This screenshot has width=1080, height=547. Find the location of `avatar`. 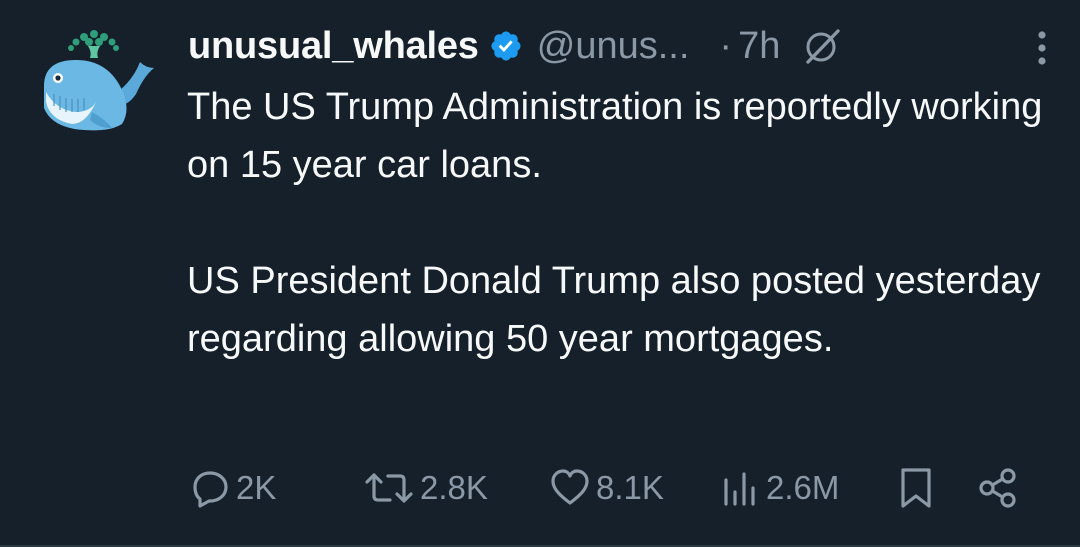

avatar is located at coordinates (95, 83).